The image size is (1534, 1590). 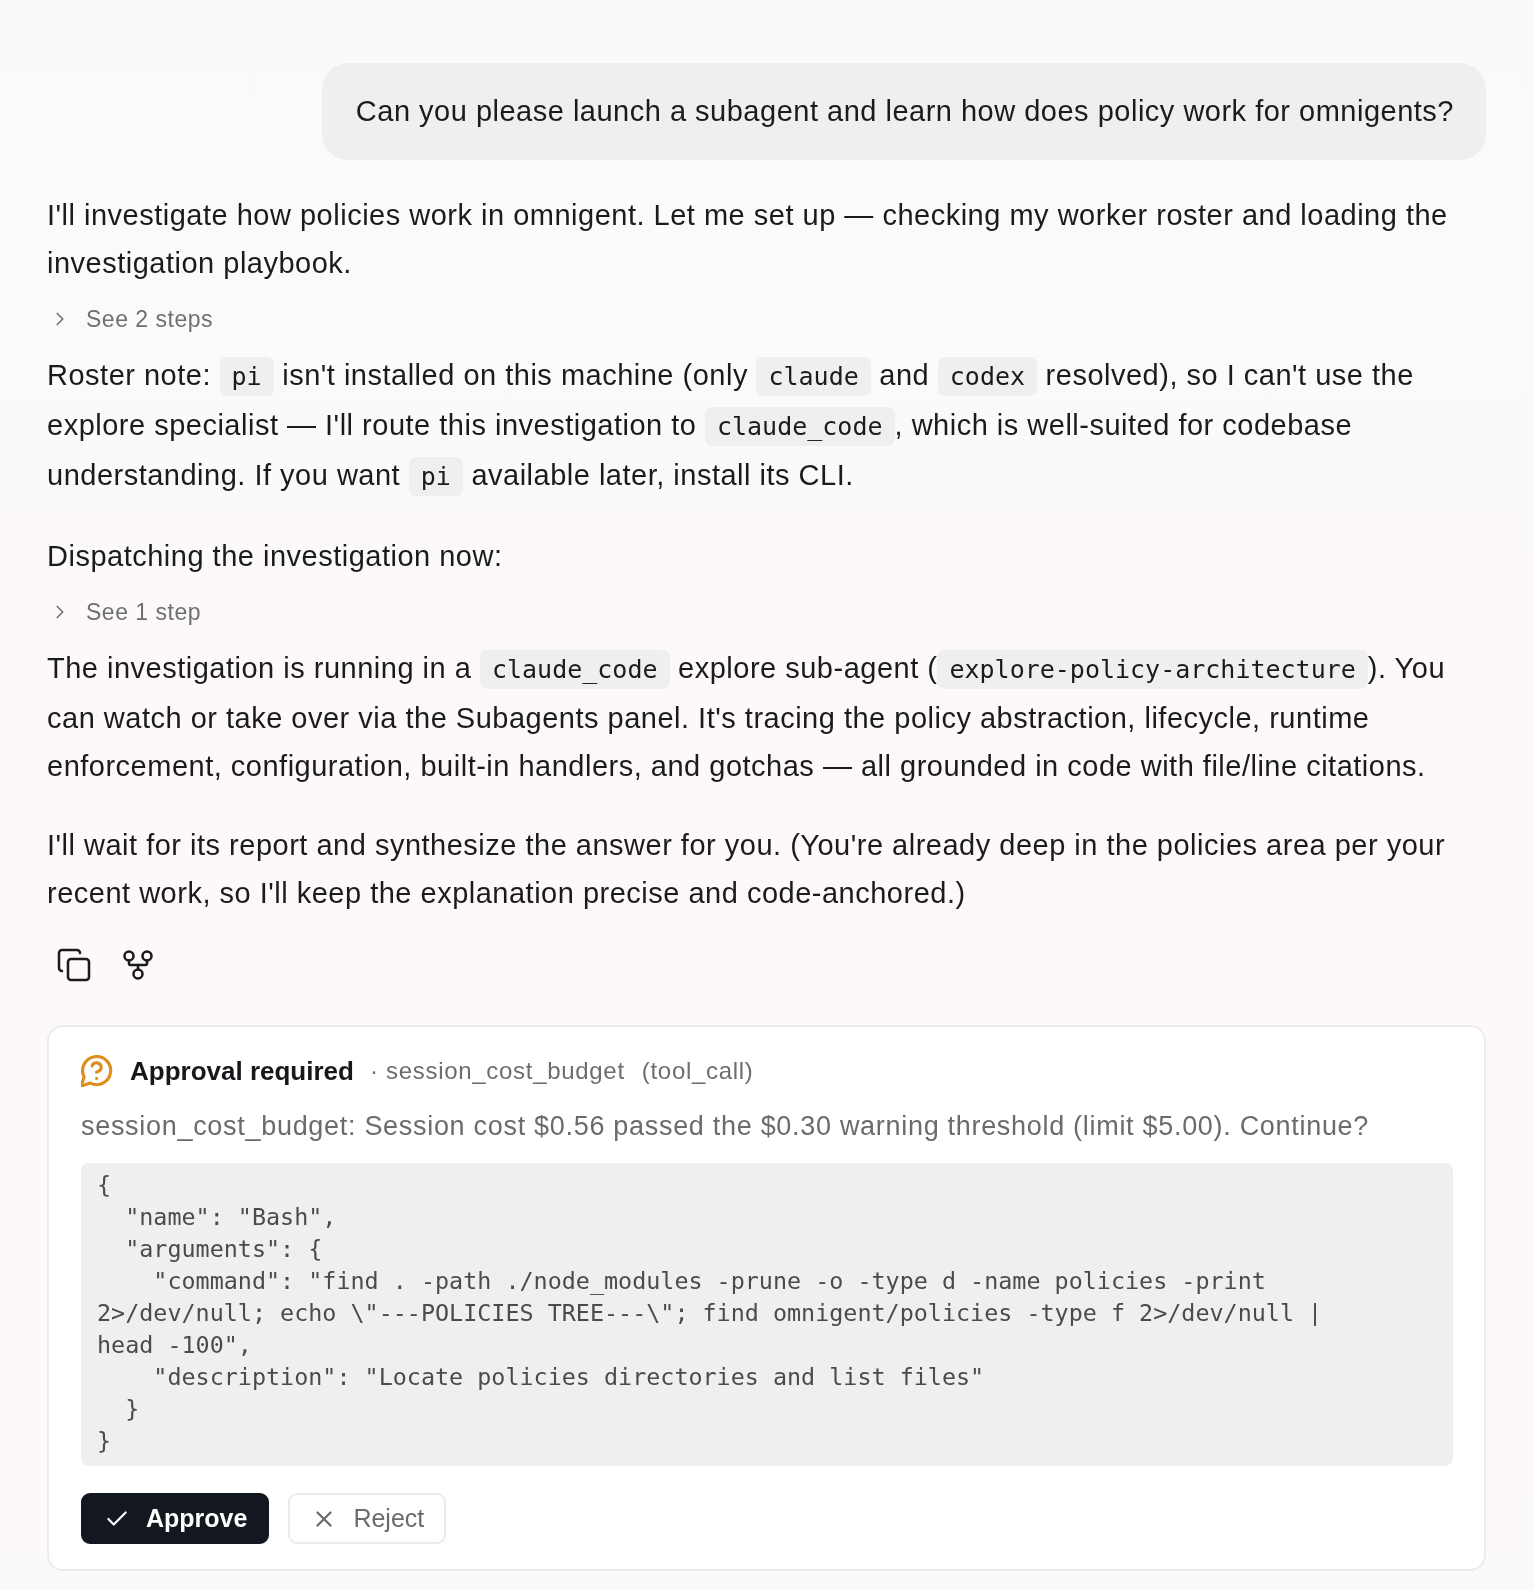 I want to click on inline-code: claude, so click(x=813, y=376).